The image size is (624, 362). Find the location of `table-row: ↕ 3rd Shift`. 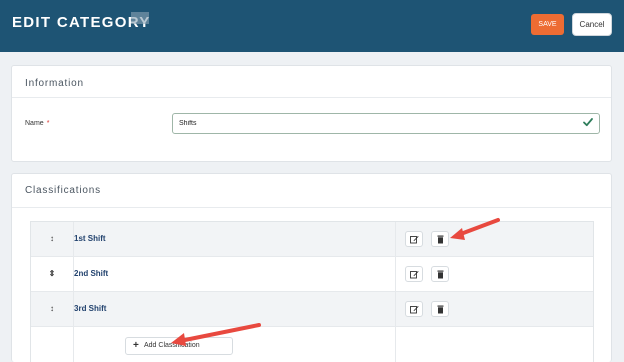

table-row: ↕ 3rd Shift is located at coordinates (312, 309).